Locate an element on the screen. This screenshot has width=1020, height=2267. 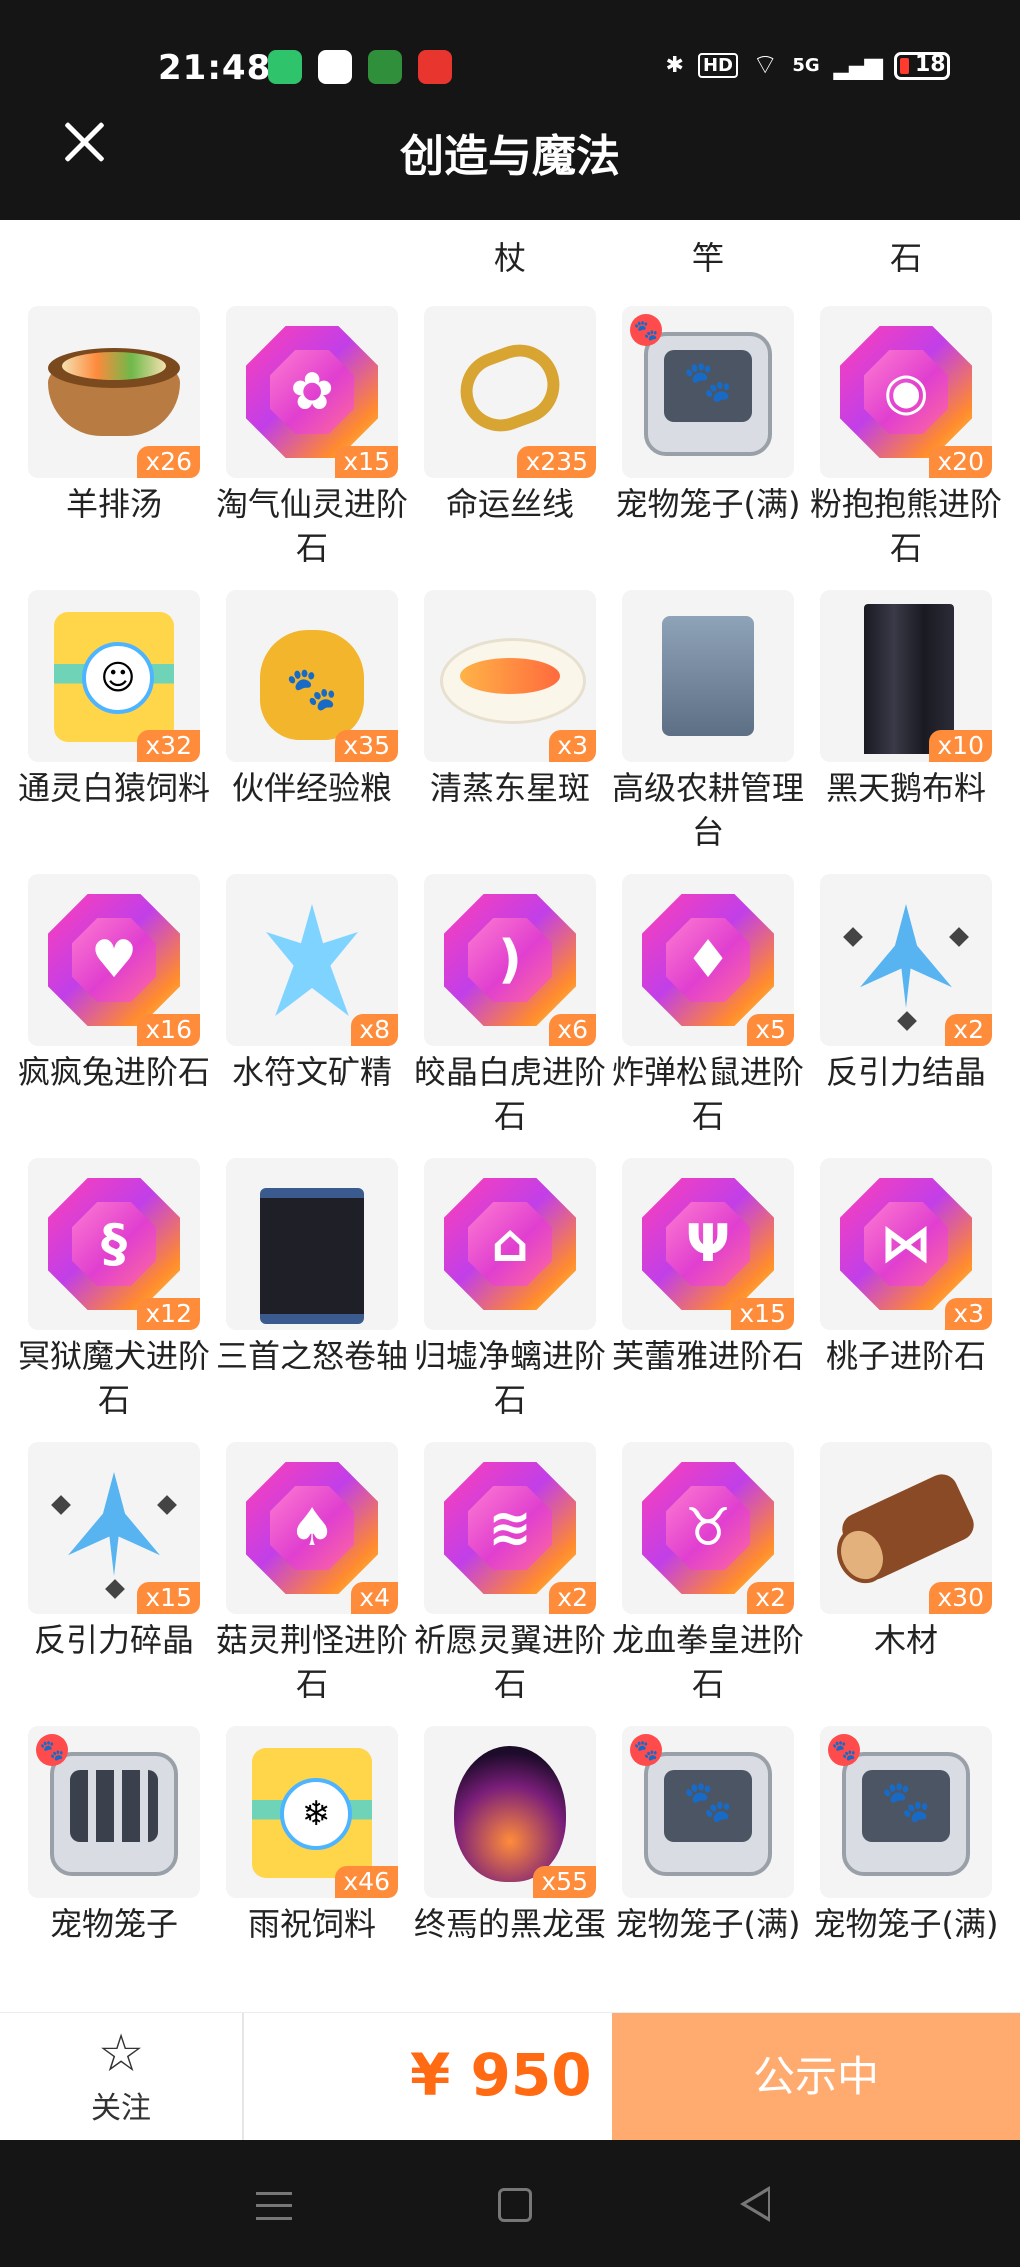
partial-item-label: 石 is located at coordinates (905, 258).